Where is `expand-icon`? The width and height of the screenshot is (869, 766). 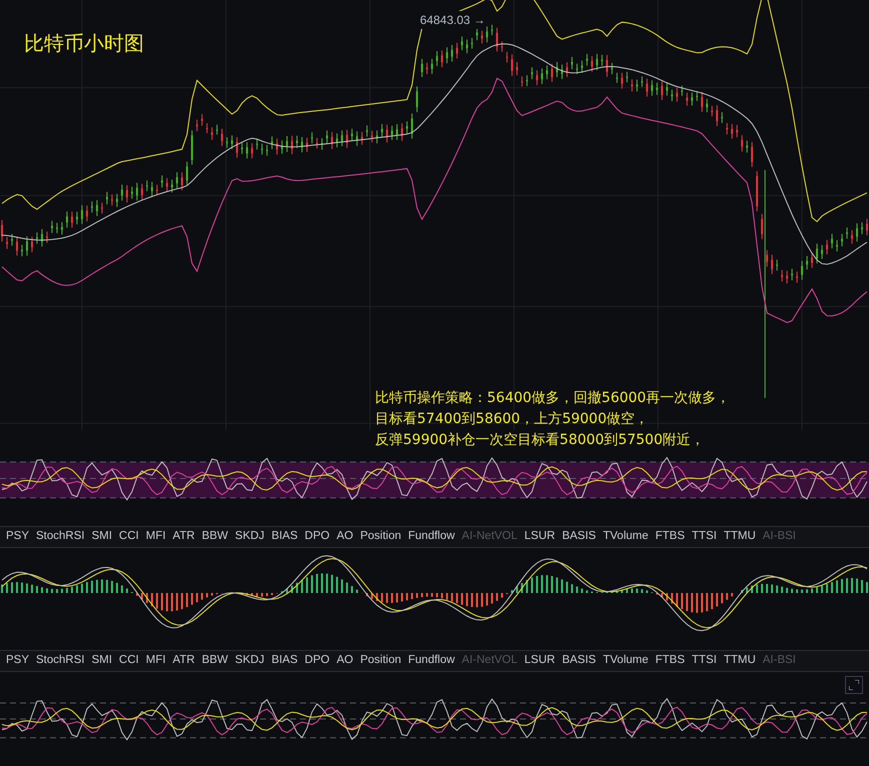 expand-icon is located at coordinates (854, 685).